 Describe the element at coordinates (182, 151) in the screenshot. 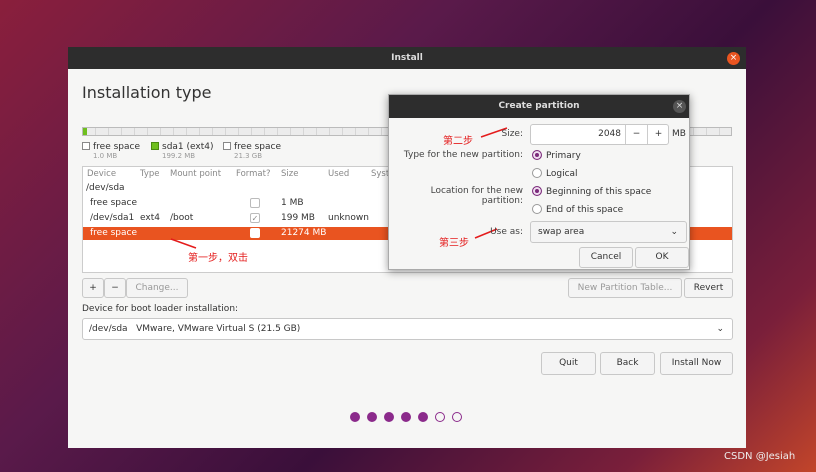

I see `legend-sda1: sda1 (ext4) 199.2 MB` at that location.